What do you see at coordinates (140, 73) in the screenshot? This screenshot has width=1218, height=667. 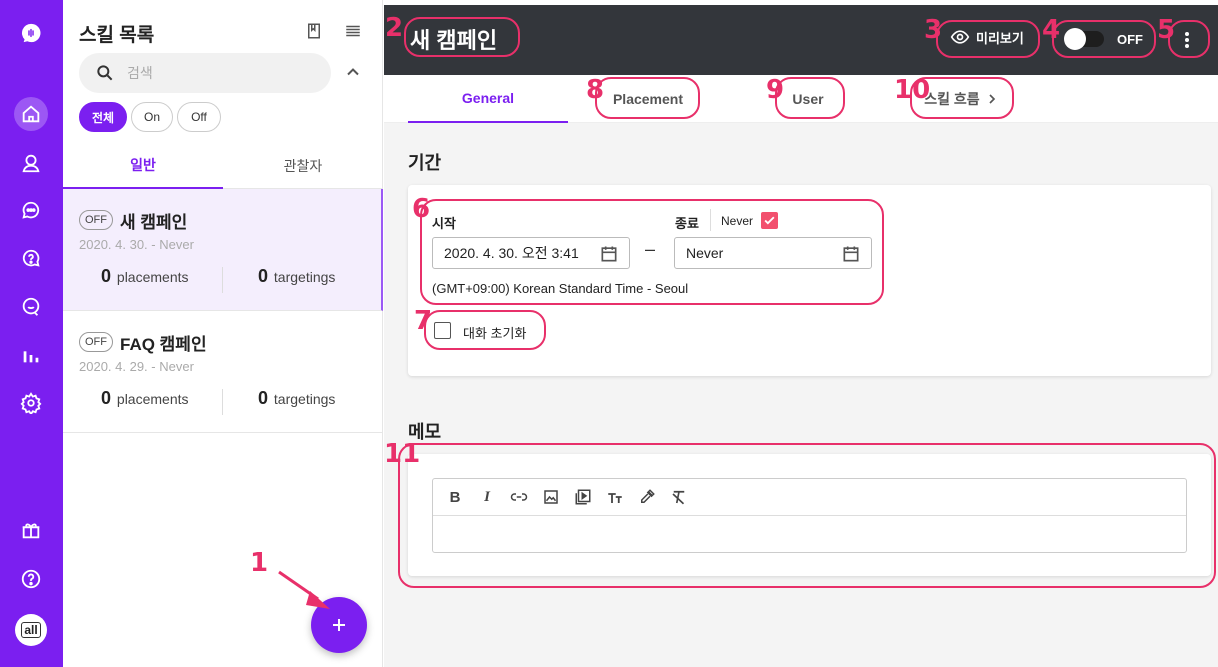 I see `search-placeholder: 검색` at bounding box center [140, 73].